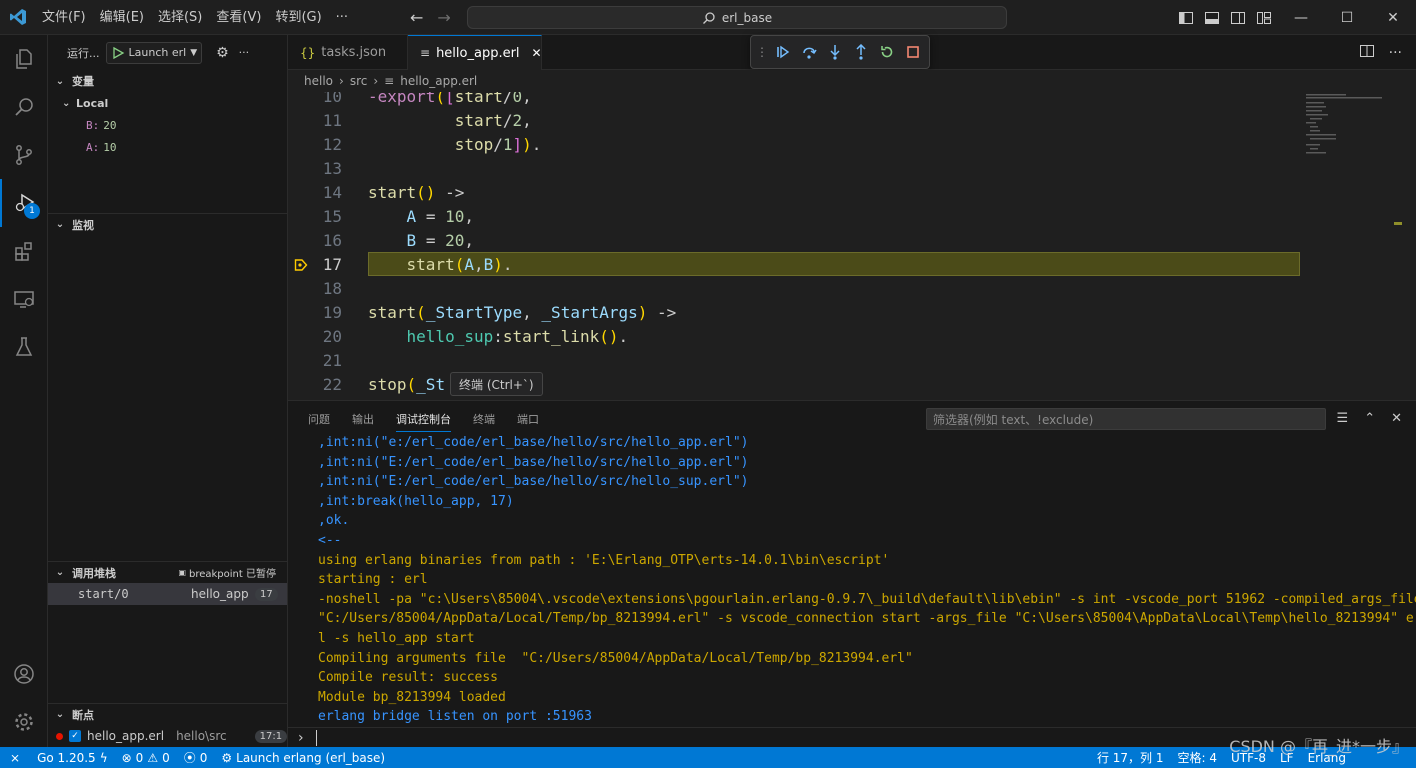 This screenshot has height=768, width=1416. What do you see at coordinates (887, 52) in the screenshot?
I see `restart-icon` at bounding box center [887, 52].